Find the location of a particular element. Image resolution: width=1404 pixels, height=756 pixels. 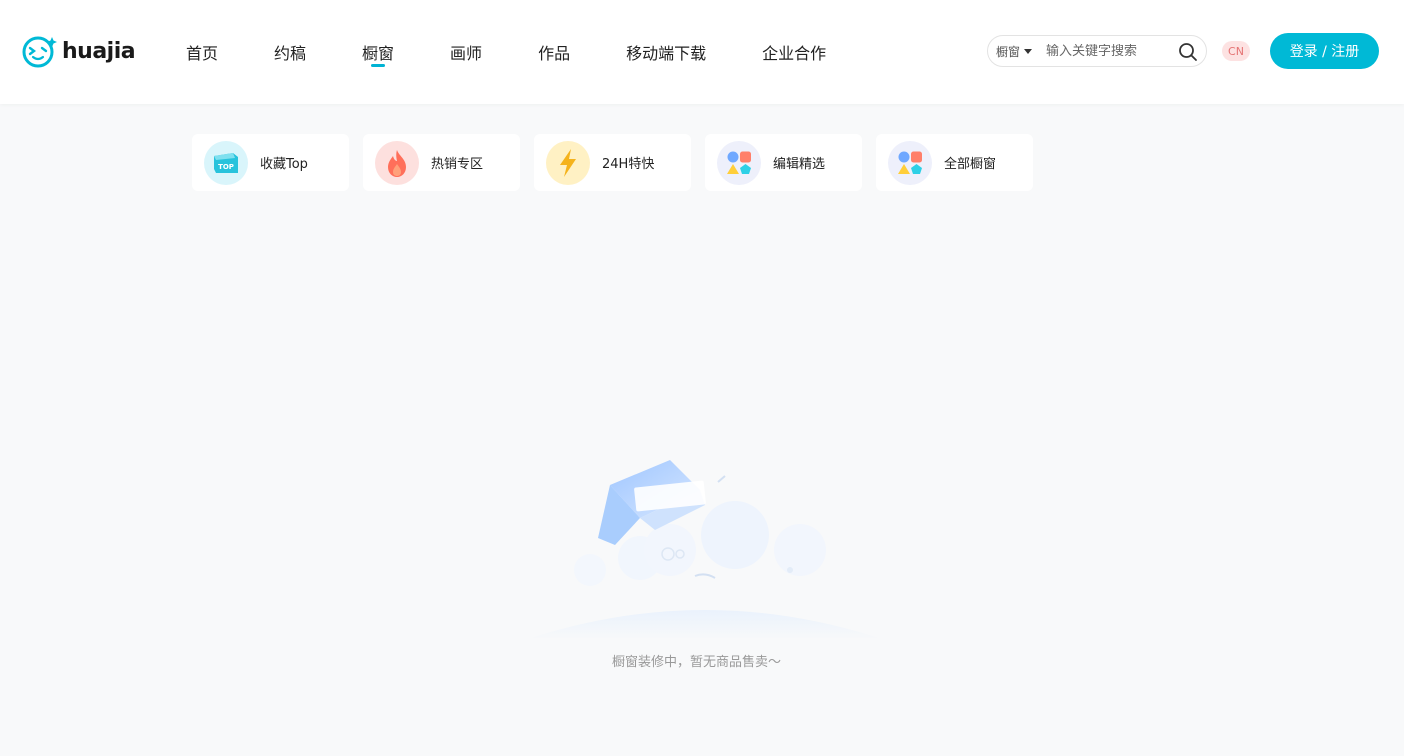

category-hot-sales: 热销专区 is located at coordinates (441, 162).